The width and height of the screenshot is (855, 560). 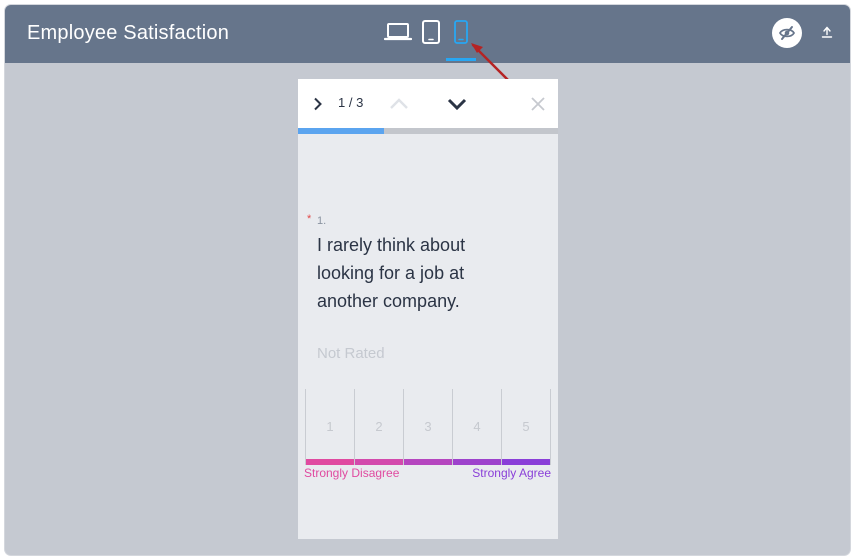 I want to click on eye-slash-icon, so click(x=787, y=33).